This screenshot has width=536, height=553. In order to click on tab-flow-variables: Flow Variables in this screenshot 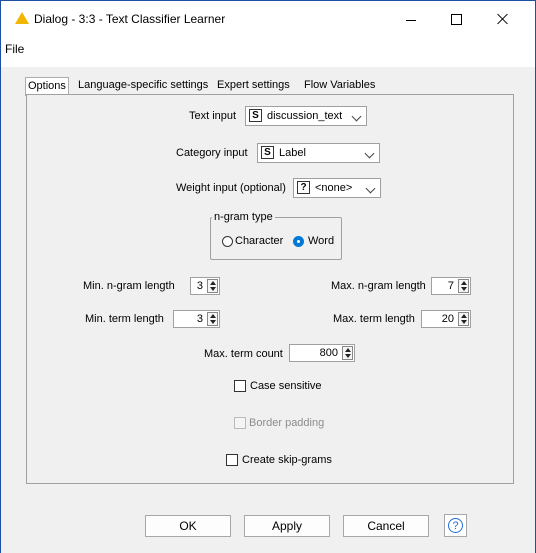, I will do `click(339, 85)`.